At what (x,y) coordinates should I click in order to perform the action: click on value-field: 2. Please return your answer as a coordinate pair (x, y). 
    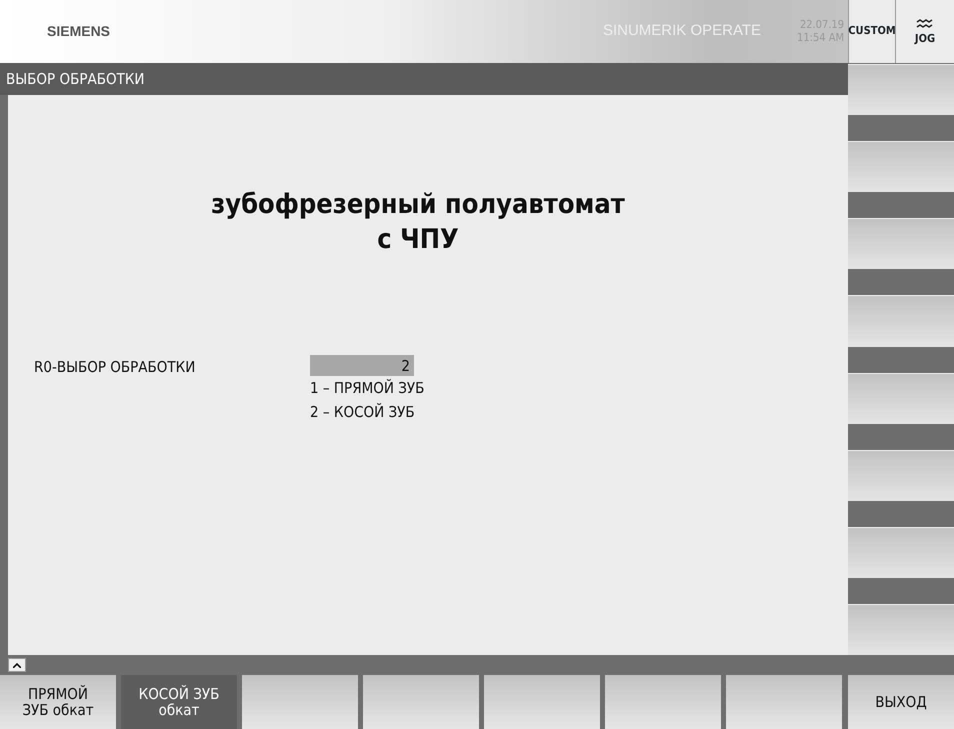
    Looking at the image, I should click on (362, 365).